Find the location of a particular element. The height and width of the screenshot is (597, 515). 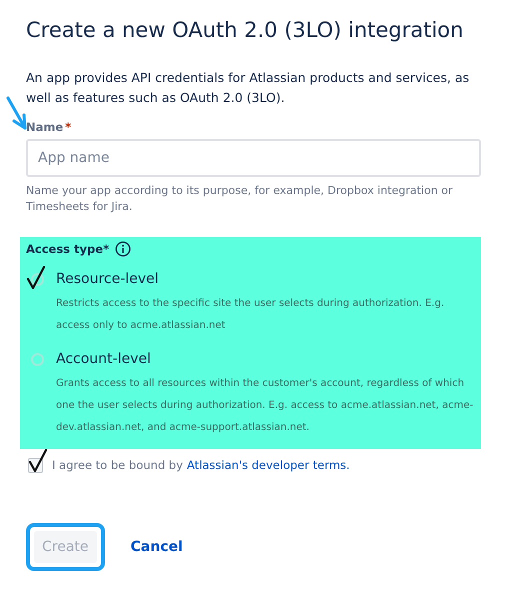

option-label: Resource-level is located at coordinates (107, 279).